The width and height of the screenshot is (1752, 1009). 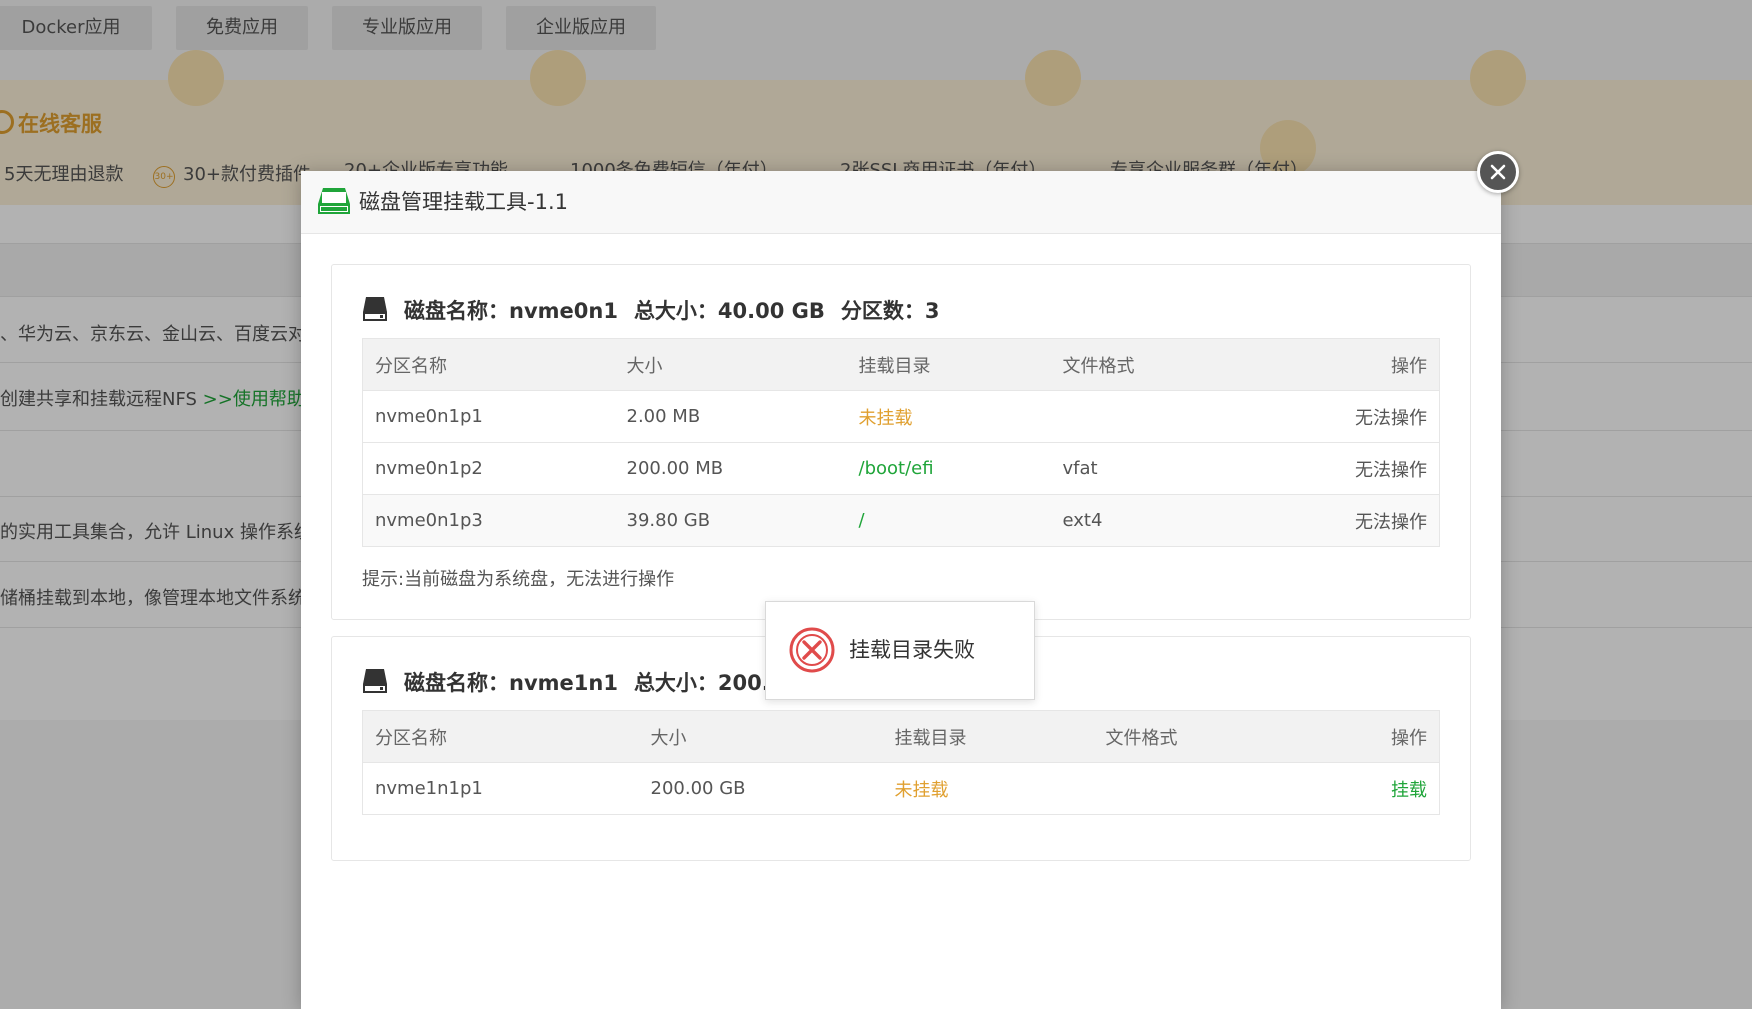 I want to click on disk-header: 磁盘名称：nvme0n1 总大小：40.00 GB 分区数：3, so click(x=651, y=310).